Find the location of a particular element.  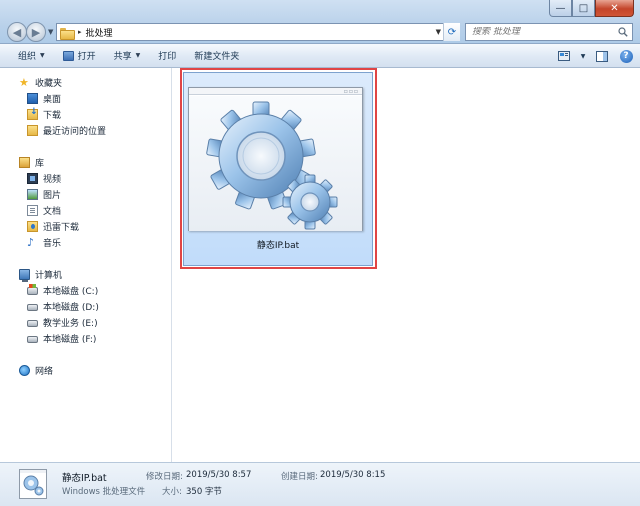

help-icon: ? is located at coordinates (626, 56).